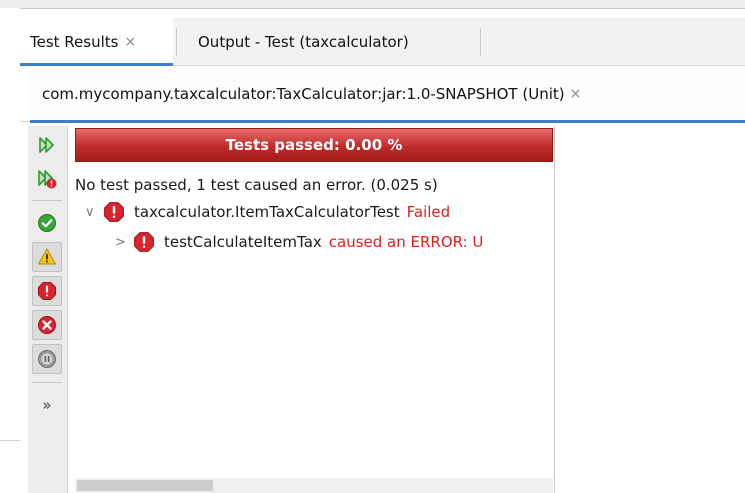 The width and height of the screenshot is (745, 493). Describe the element at coordinates (406, 242) in the screenshot. I see `test-method-status: caused an ERROR: U` at that location.